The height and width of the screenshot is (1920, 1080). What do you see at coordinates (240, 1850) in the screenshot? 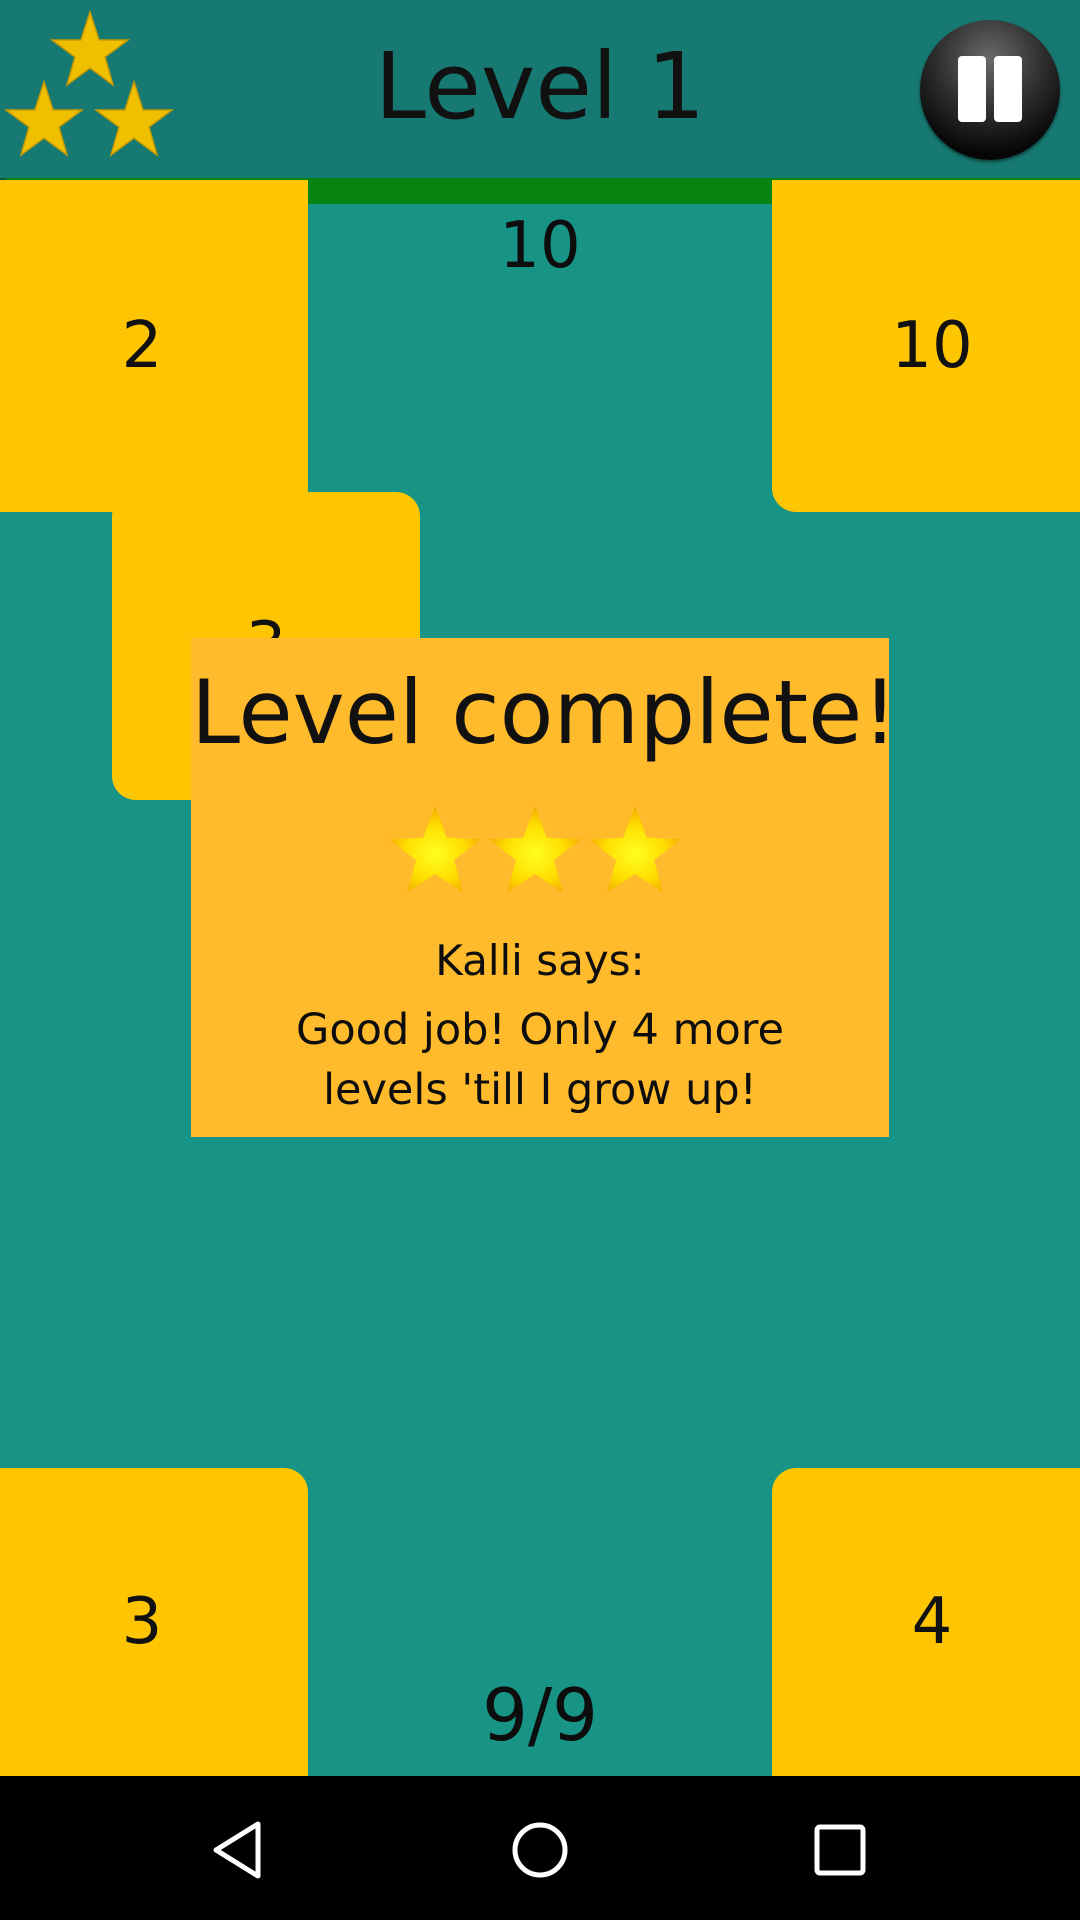
I see `back-triangle-icon` at bounding box center [240, 1850].